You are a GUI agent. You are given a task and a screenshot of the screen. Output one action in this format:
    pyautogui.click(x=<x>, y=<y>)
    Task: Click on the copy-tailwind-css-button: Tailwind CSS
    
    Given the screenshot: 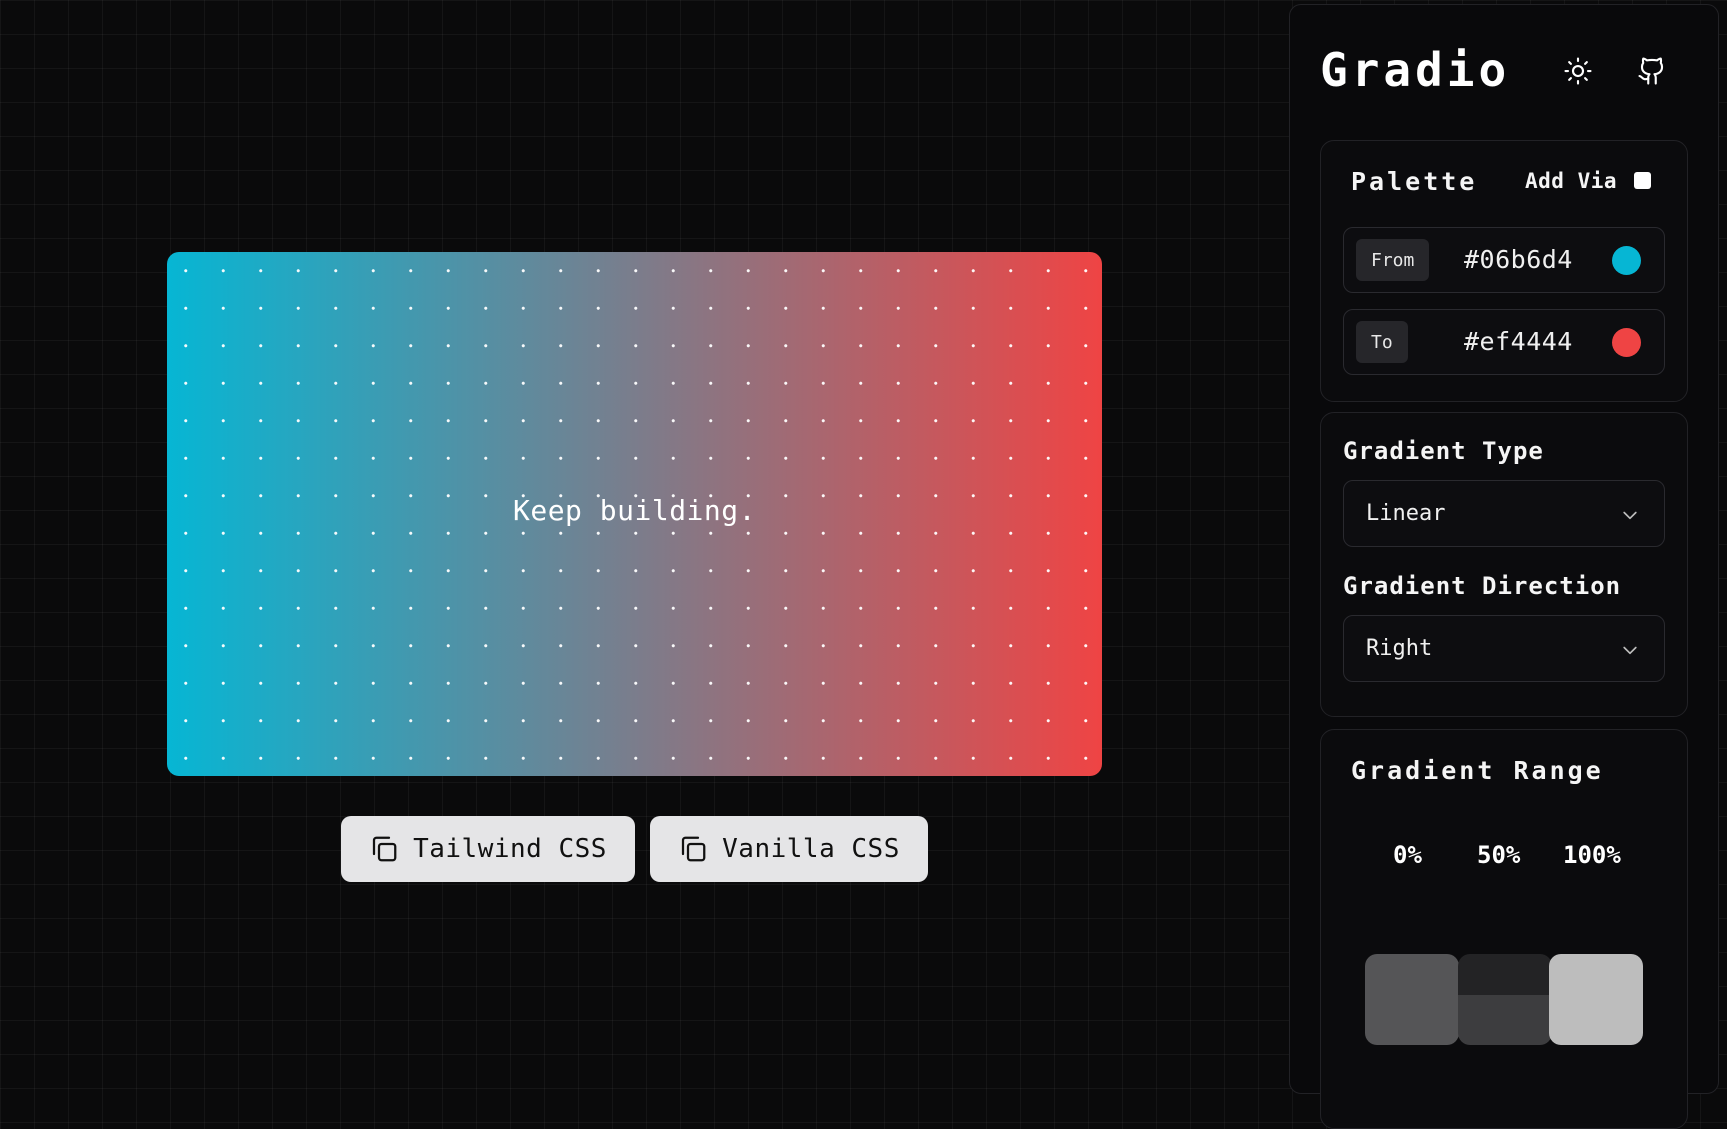 What is the action you would take?
    pyautogui.click(x=488, y=849)
    